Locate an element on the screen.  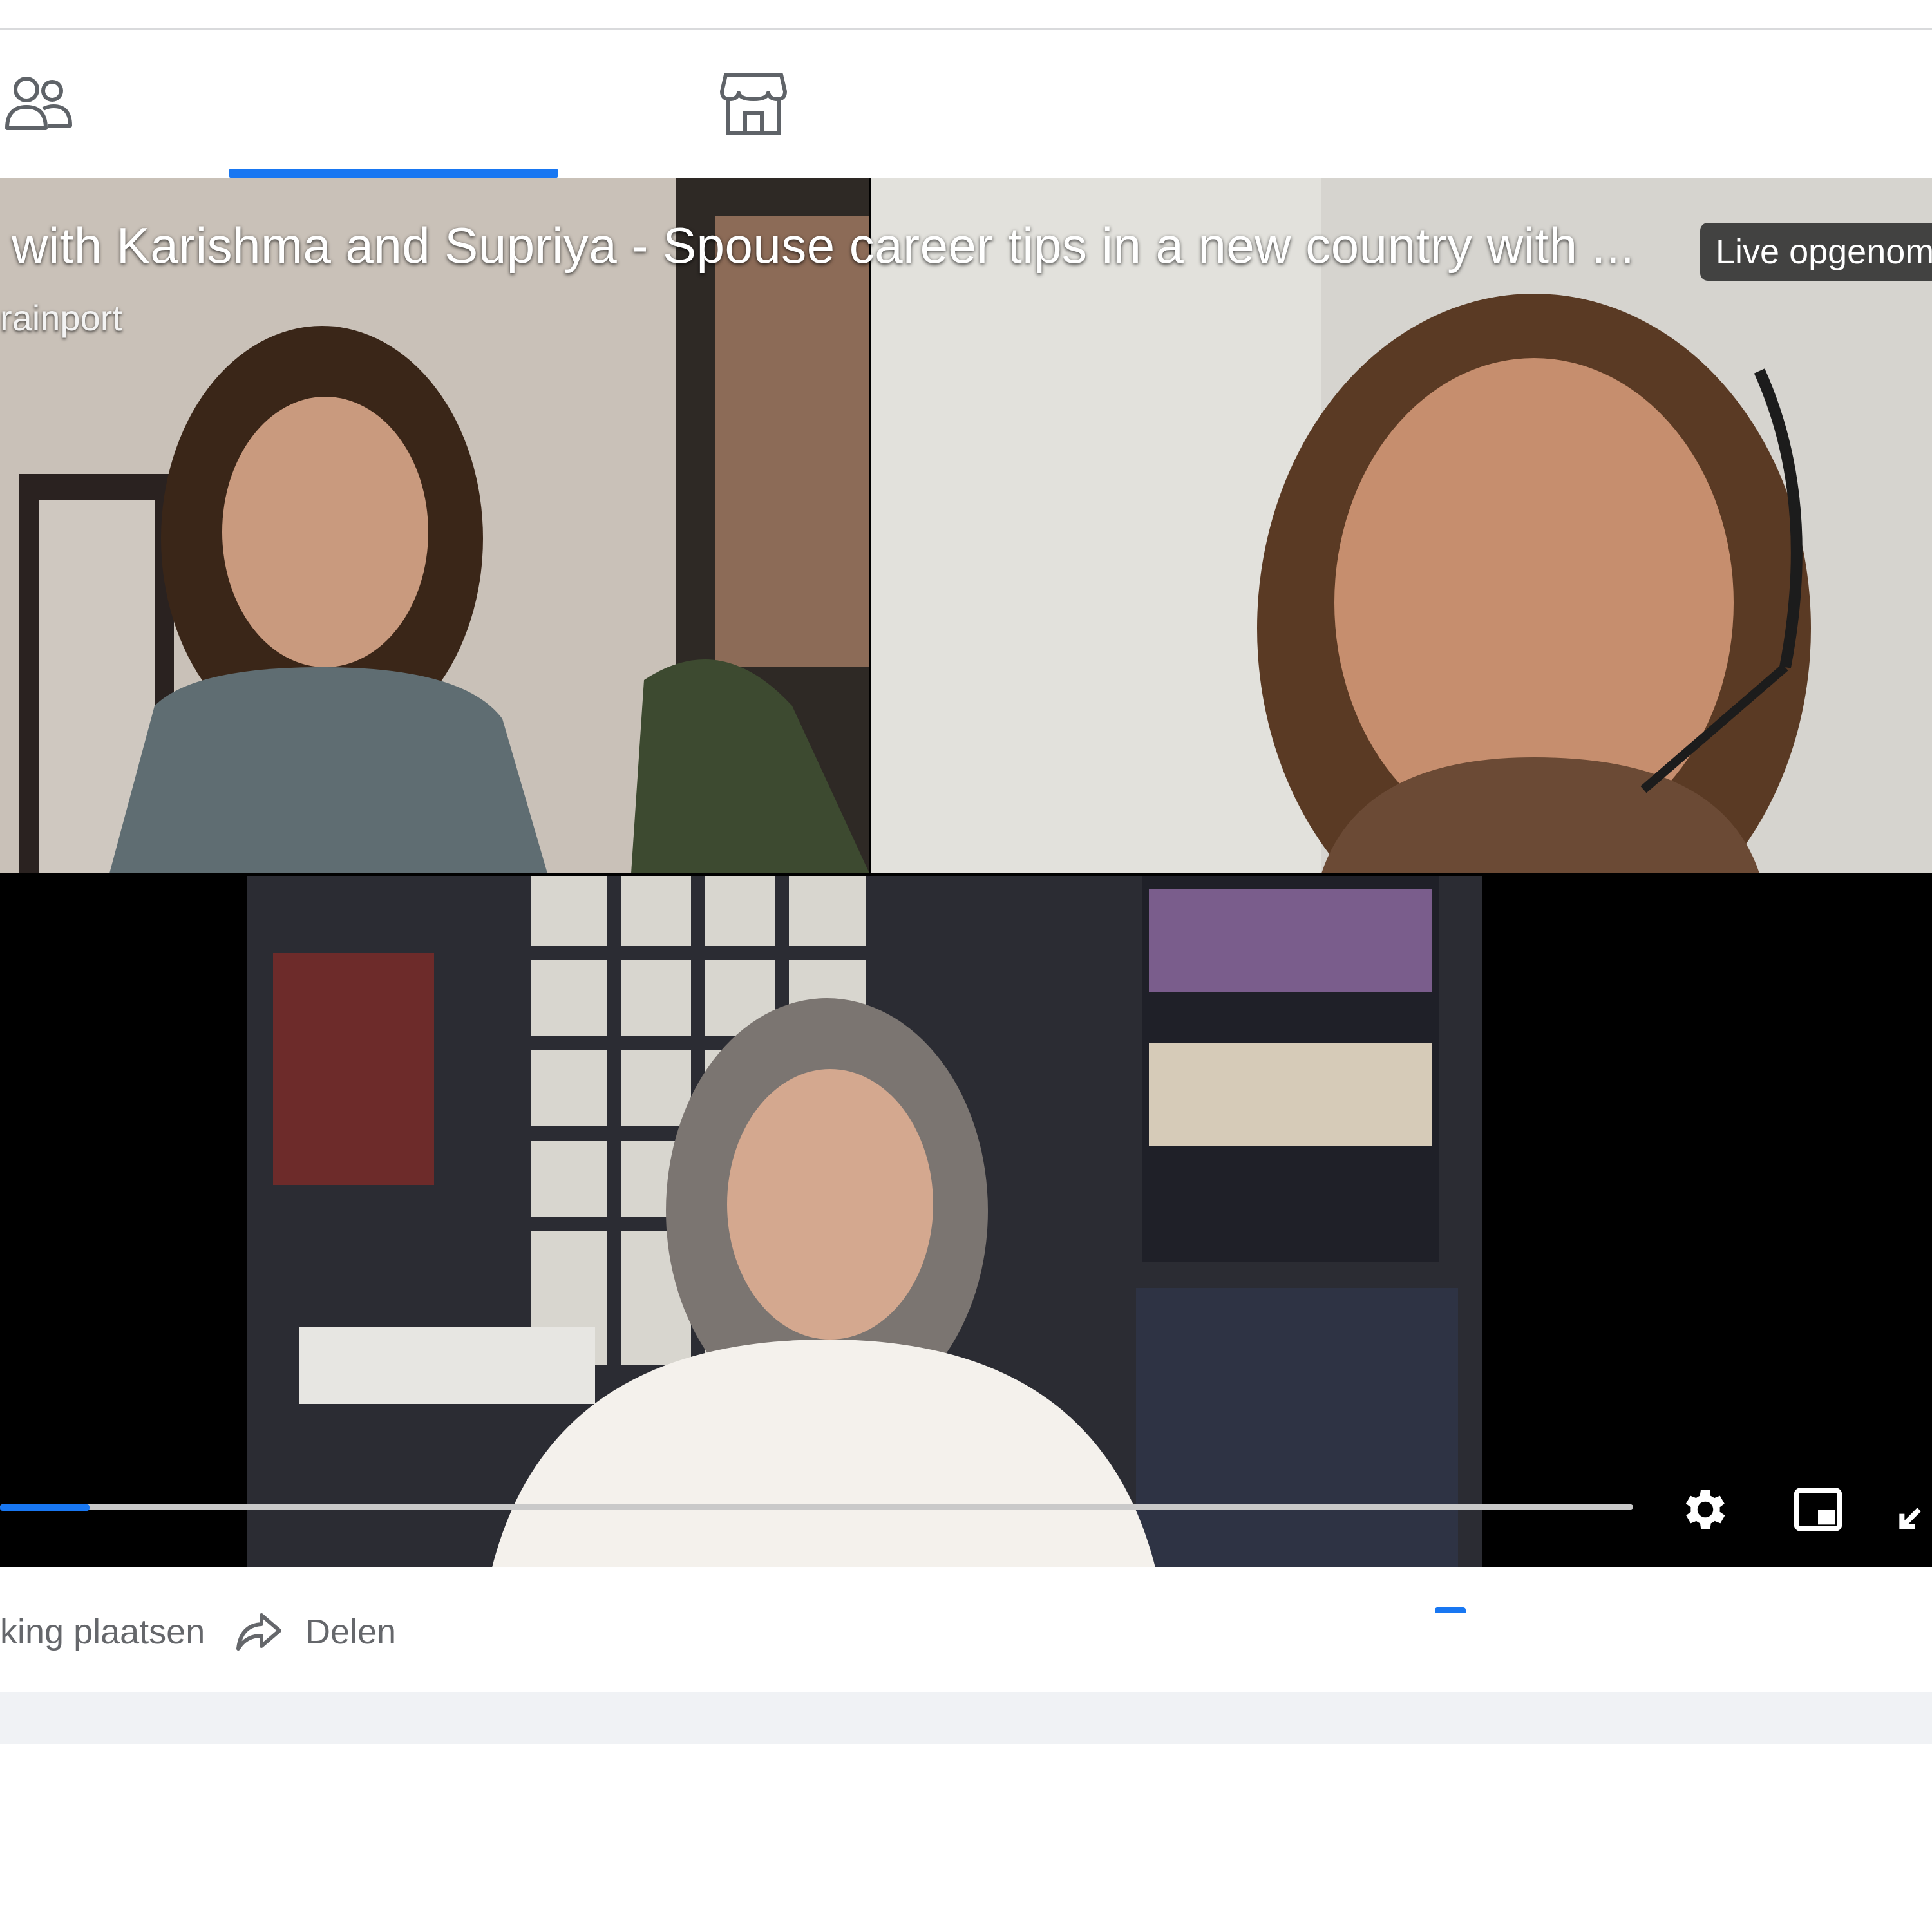
gear-icon is located at coordinates (1705, 1510).